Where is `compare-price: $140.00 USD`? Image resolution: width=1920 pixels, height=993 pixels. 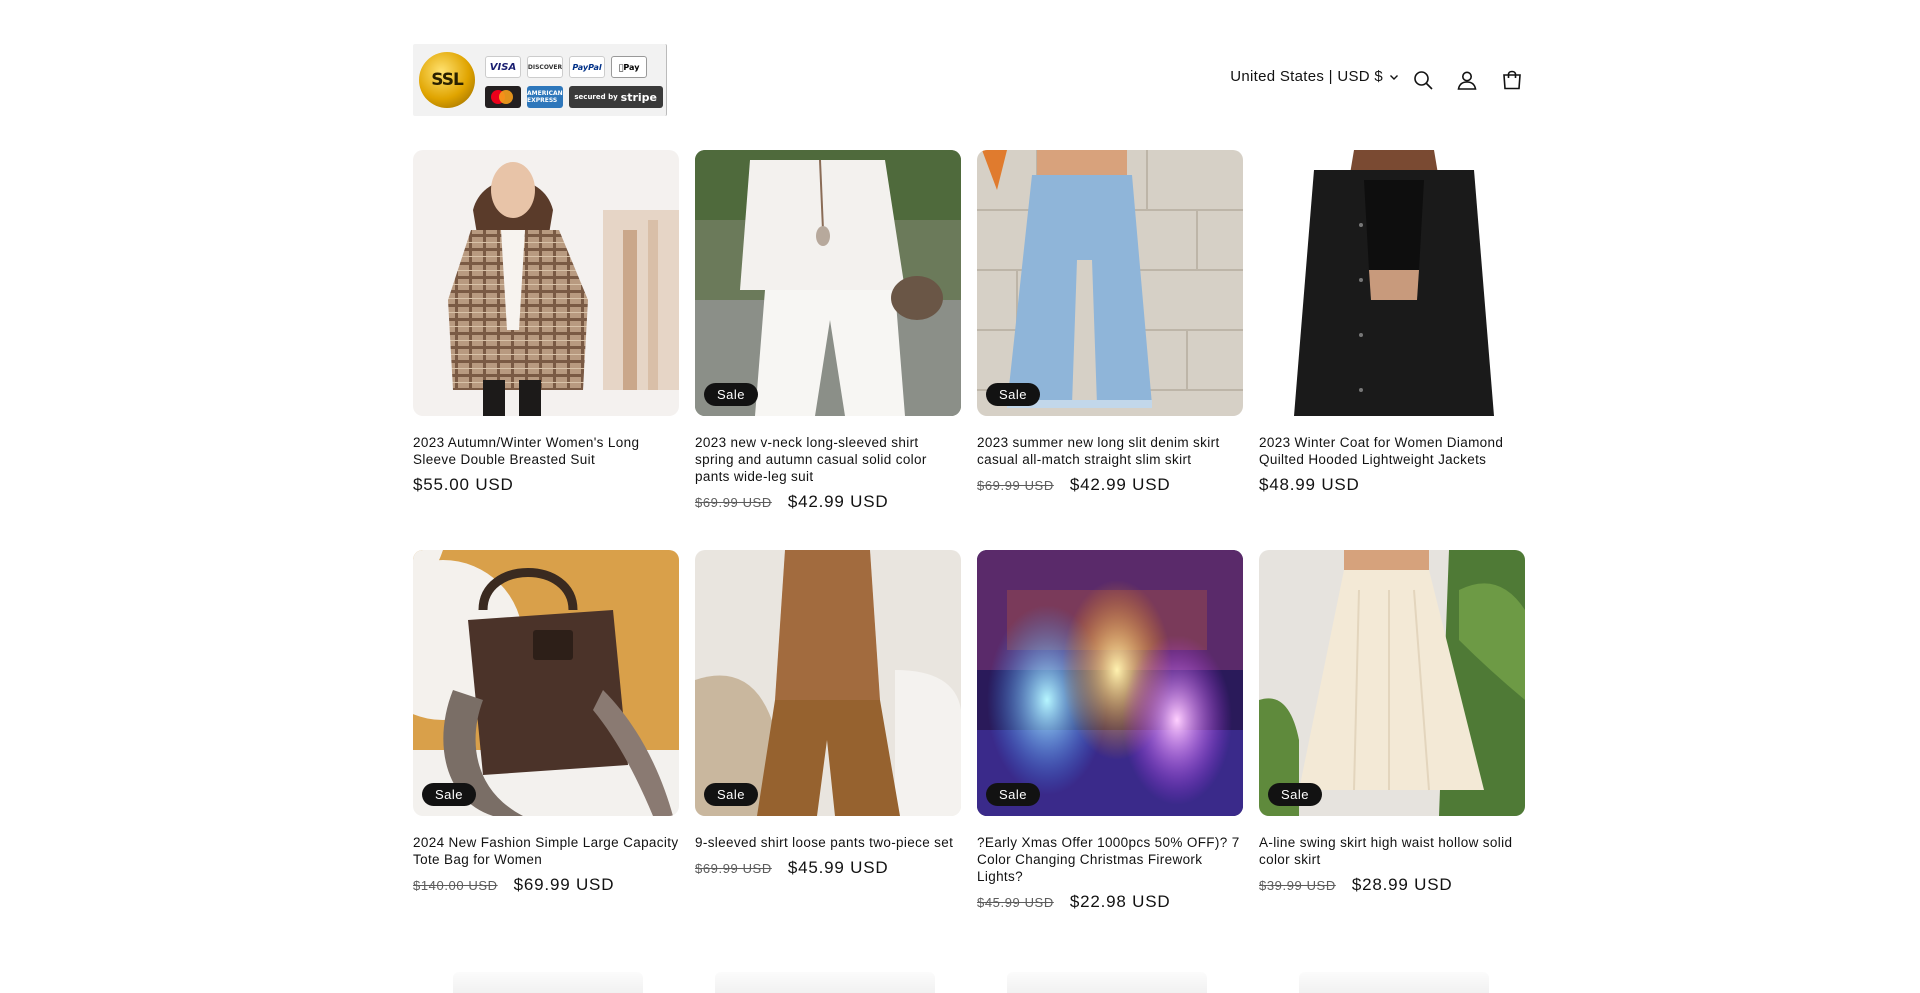 compare-price: $140.00 USD is located at coordinates (455, 885).